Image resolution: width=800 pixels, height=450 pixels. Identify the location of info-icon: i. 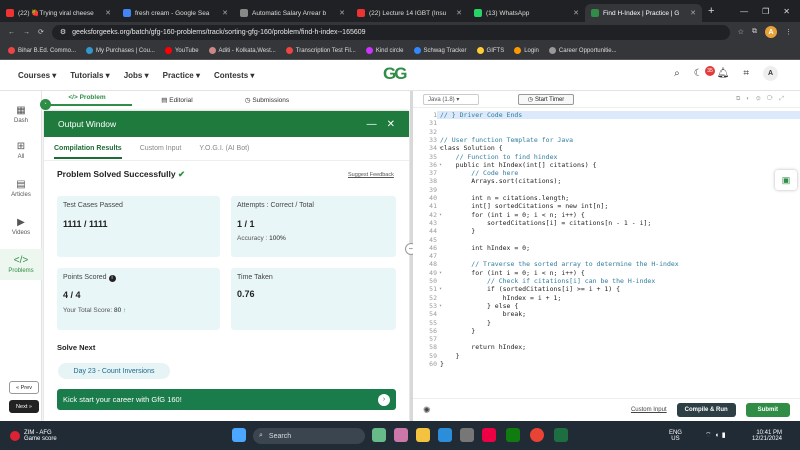
(112, 278).